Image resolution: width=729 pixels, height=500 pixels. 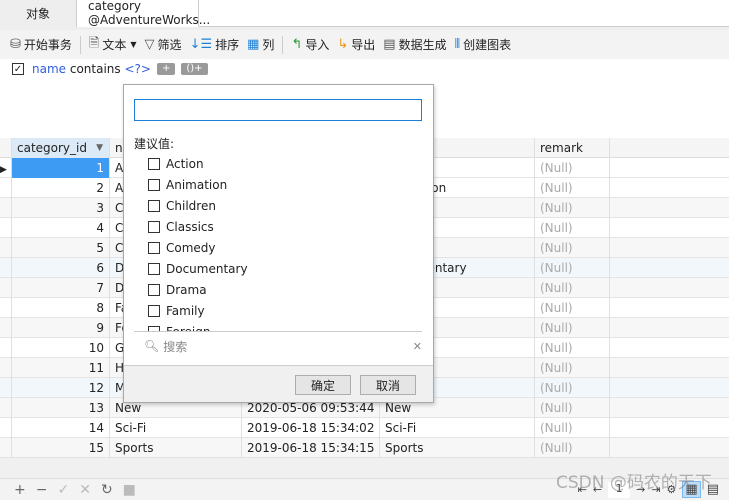 What do you see at coordinates (61, 148) in the screenshot?
I see `header-category-id: category_id ▼` at bounding box center [61, 148].